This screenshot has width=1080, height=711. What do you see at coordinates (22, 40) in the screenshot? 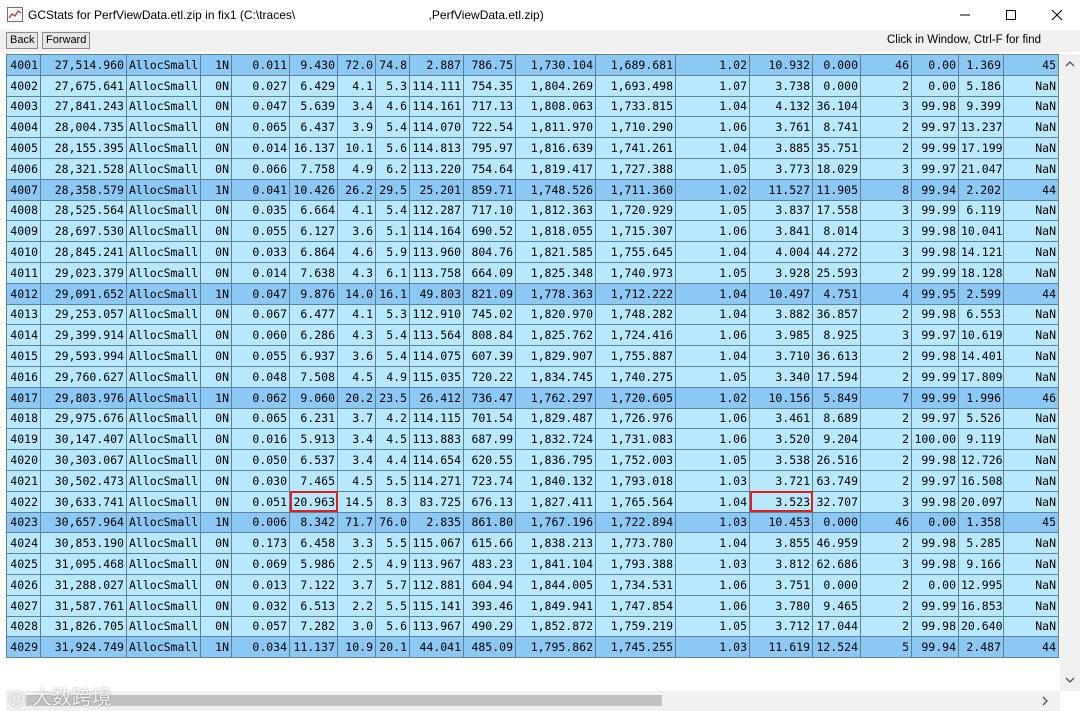
I see `back-button: Back` at bounding box center [22, 40].